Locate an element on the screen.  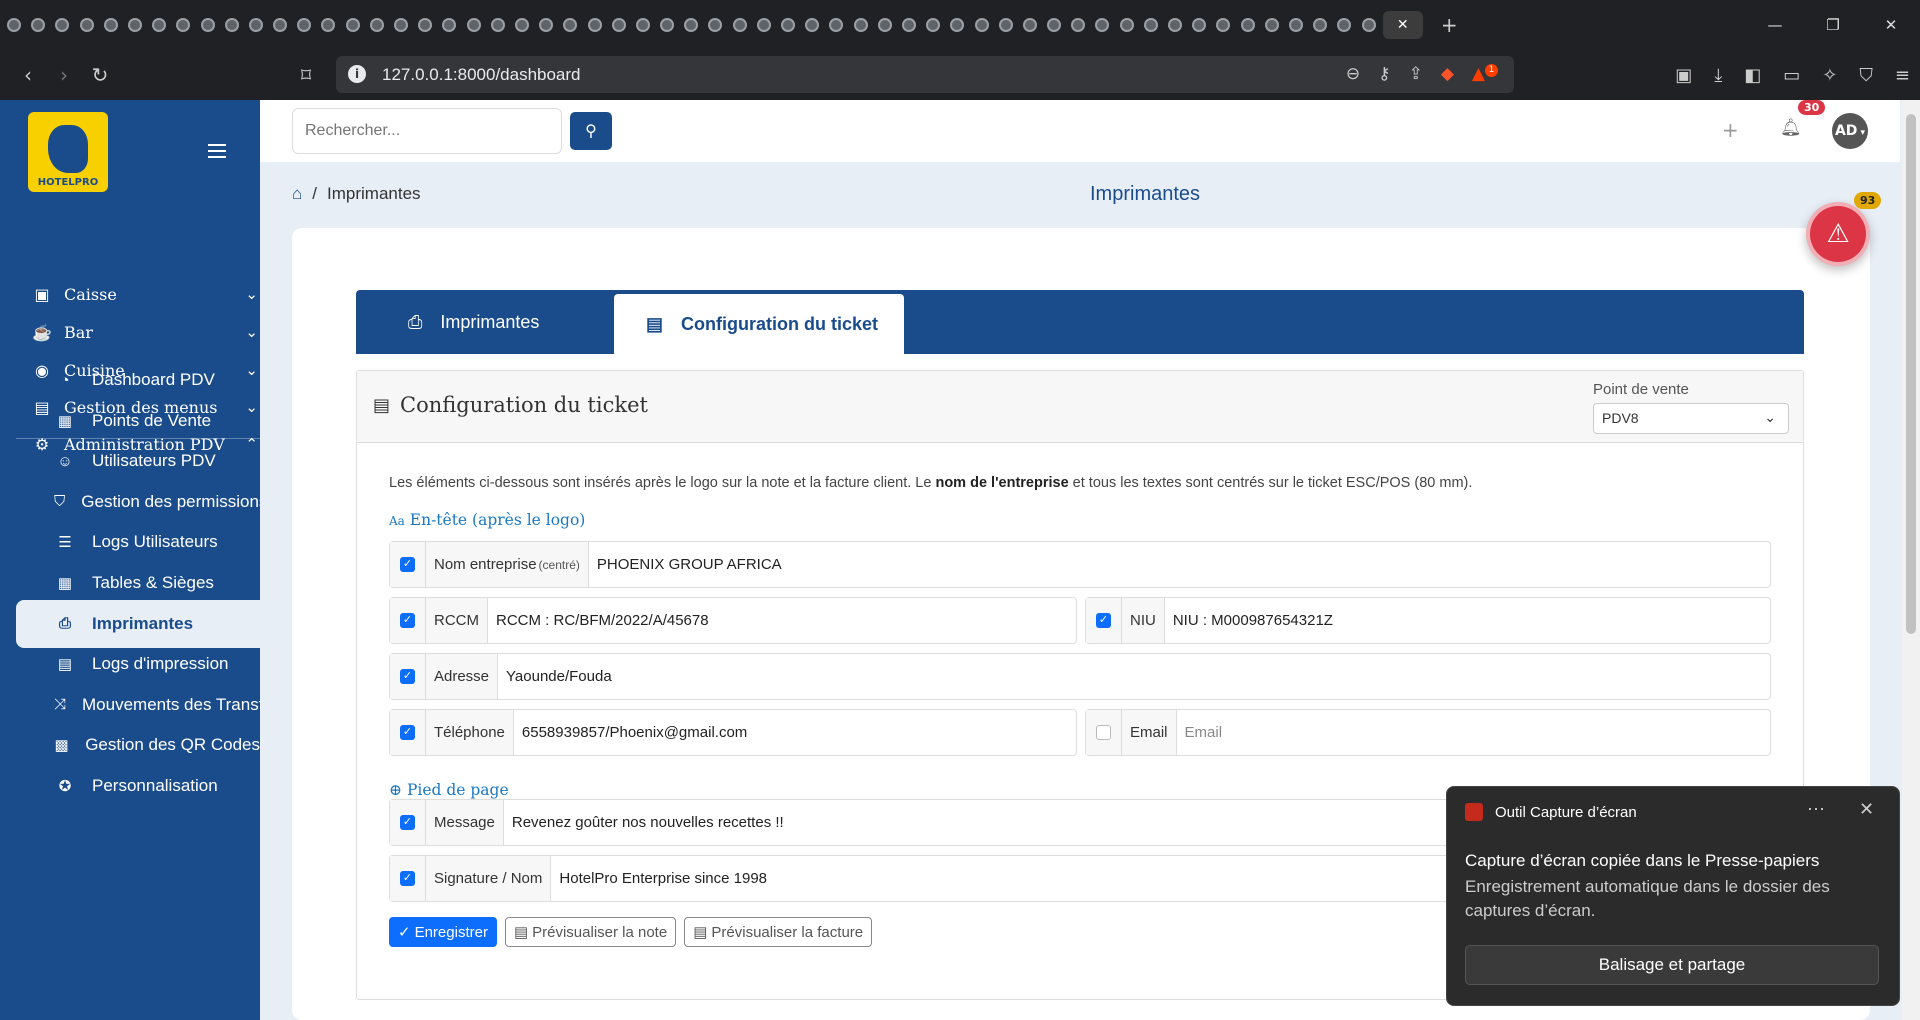
minimize-button: — is located at coordinates (1775, 25).